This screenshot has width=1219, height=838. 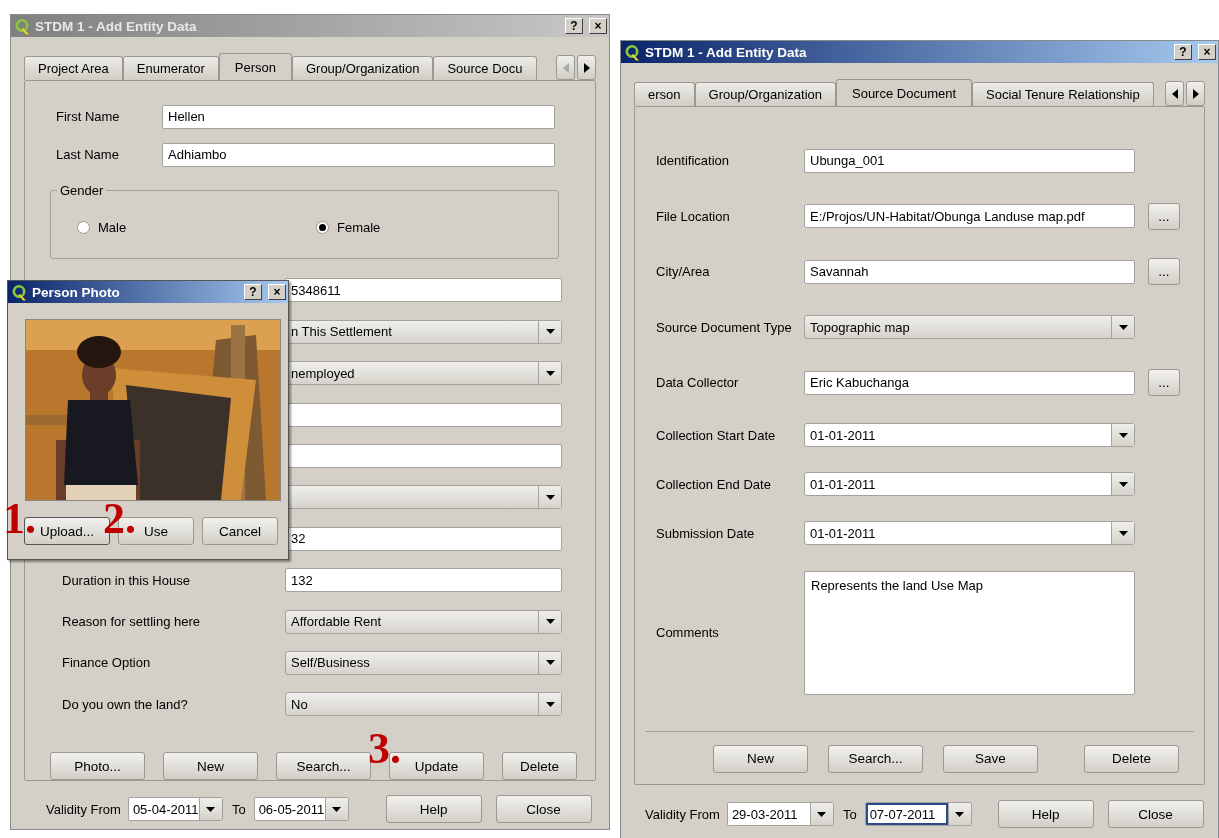 I want to click on dropdown: Affordable Rent, so click(x=423, y=621).